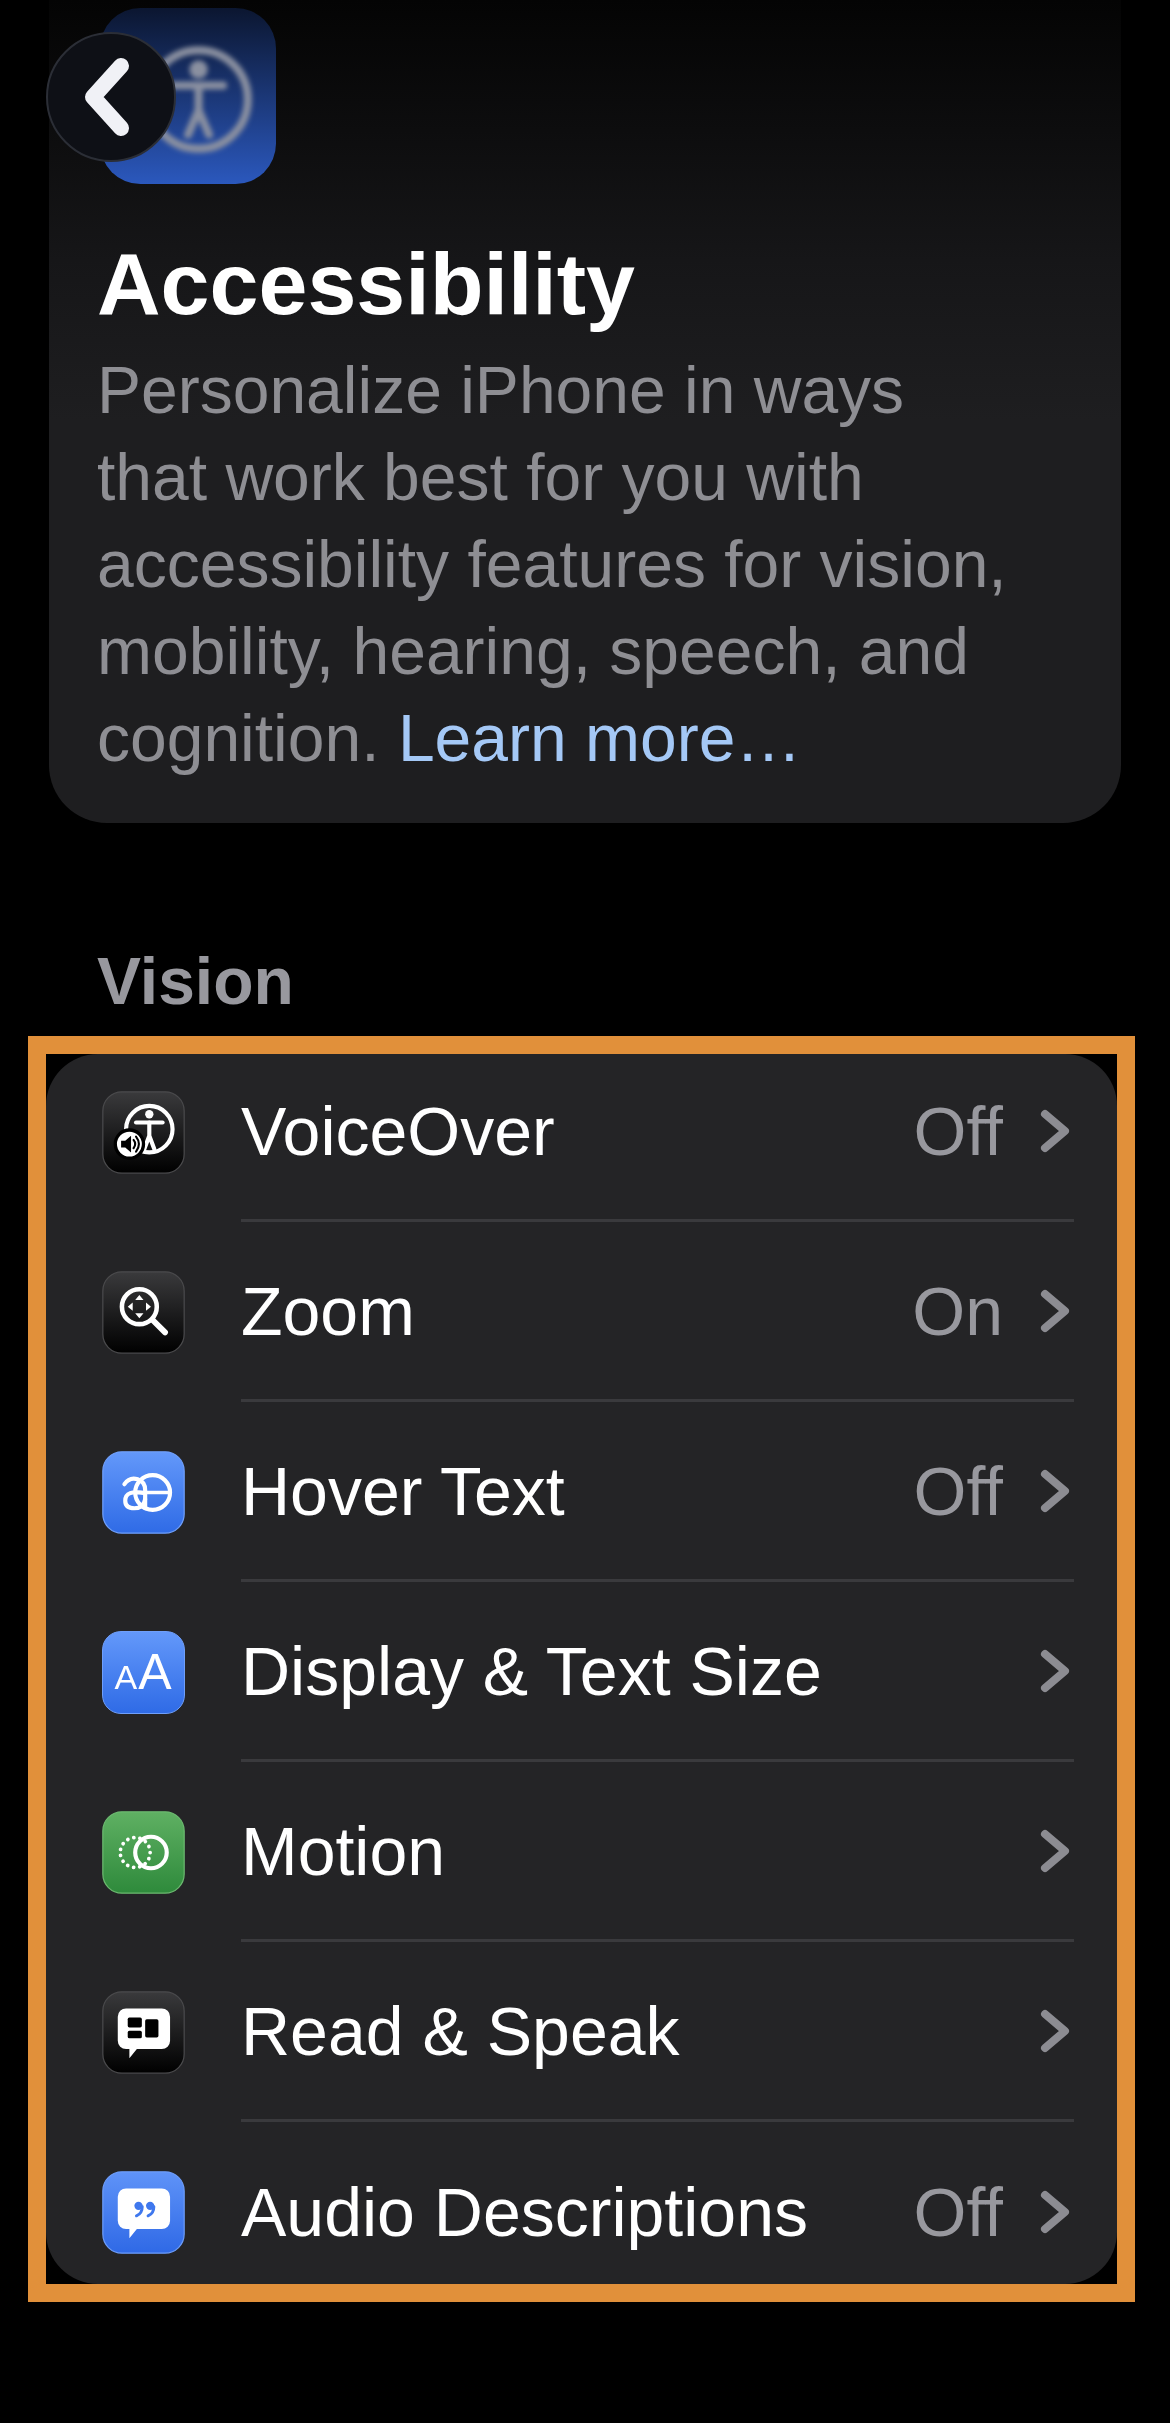  What do you see at coordinates (367, 284) in the screenshot?
I see `page-title: Accessibility` at bounding box center [367, 284].